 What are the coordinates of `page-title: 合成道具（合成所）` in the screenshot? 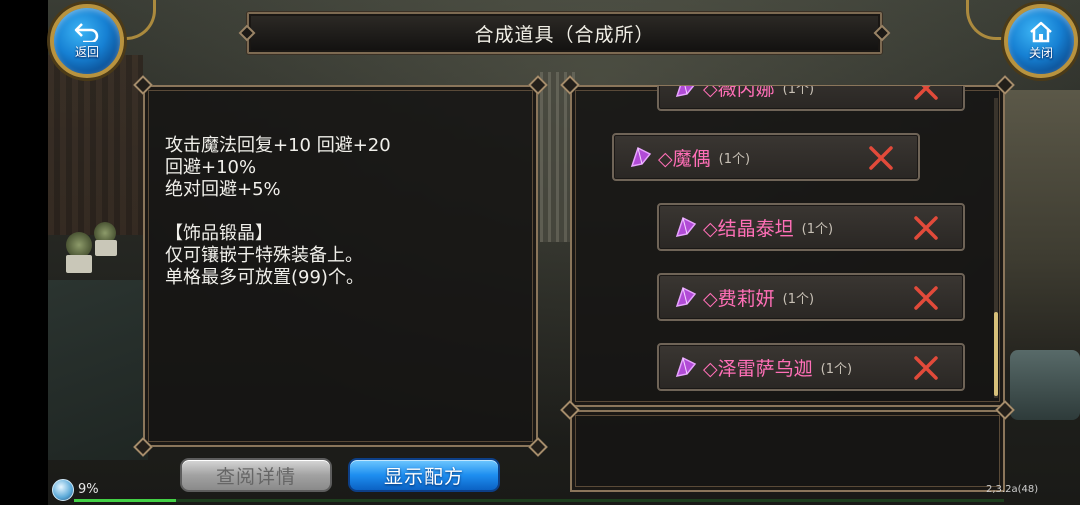 It's located at (564, 34).